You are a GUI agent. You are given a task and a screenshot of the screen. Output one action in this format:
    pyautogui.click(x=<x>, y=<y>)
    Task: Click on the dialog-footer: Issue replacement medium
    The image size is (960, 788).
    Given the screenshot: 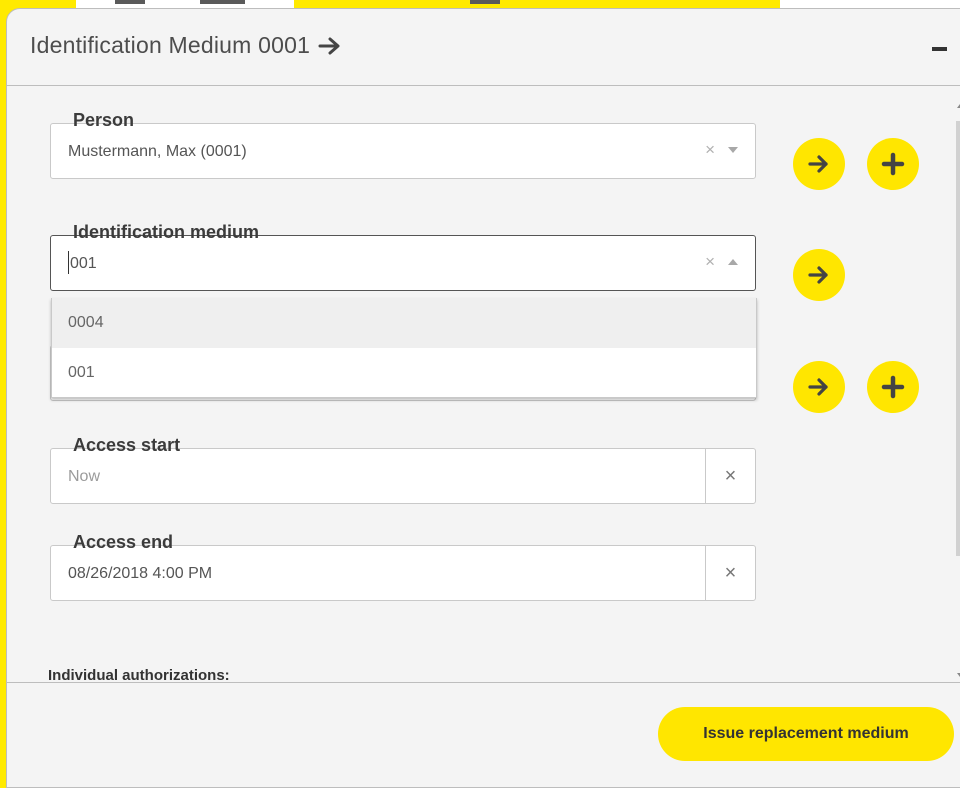 What is the action you would take?
    pyautogui.click(x=483, y=734)
    